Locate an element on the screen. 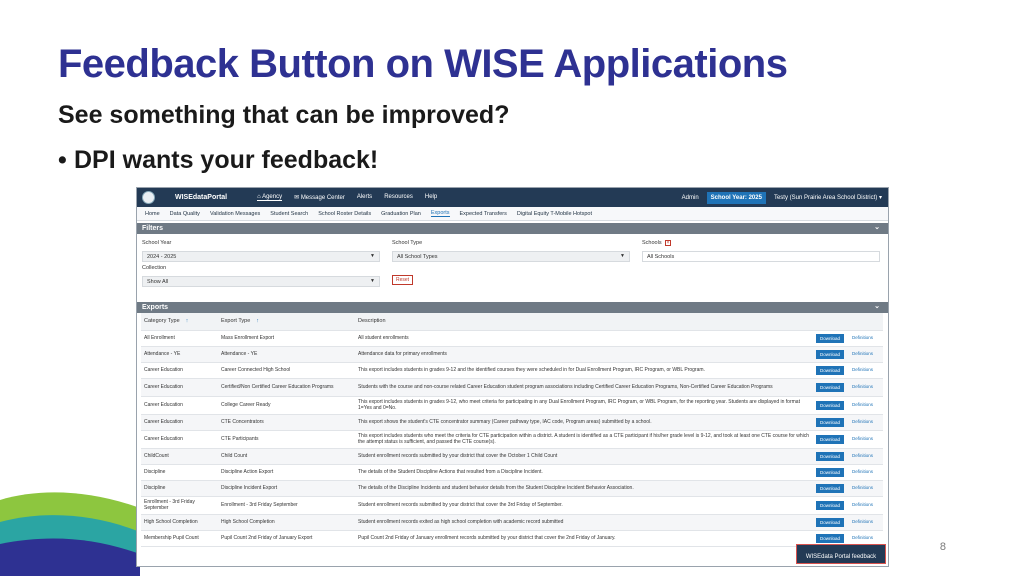 This screenshot has height=576, width=1024. sort-arrow-icon: ↑ is located at coordinates (257, 321).